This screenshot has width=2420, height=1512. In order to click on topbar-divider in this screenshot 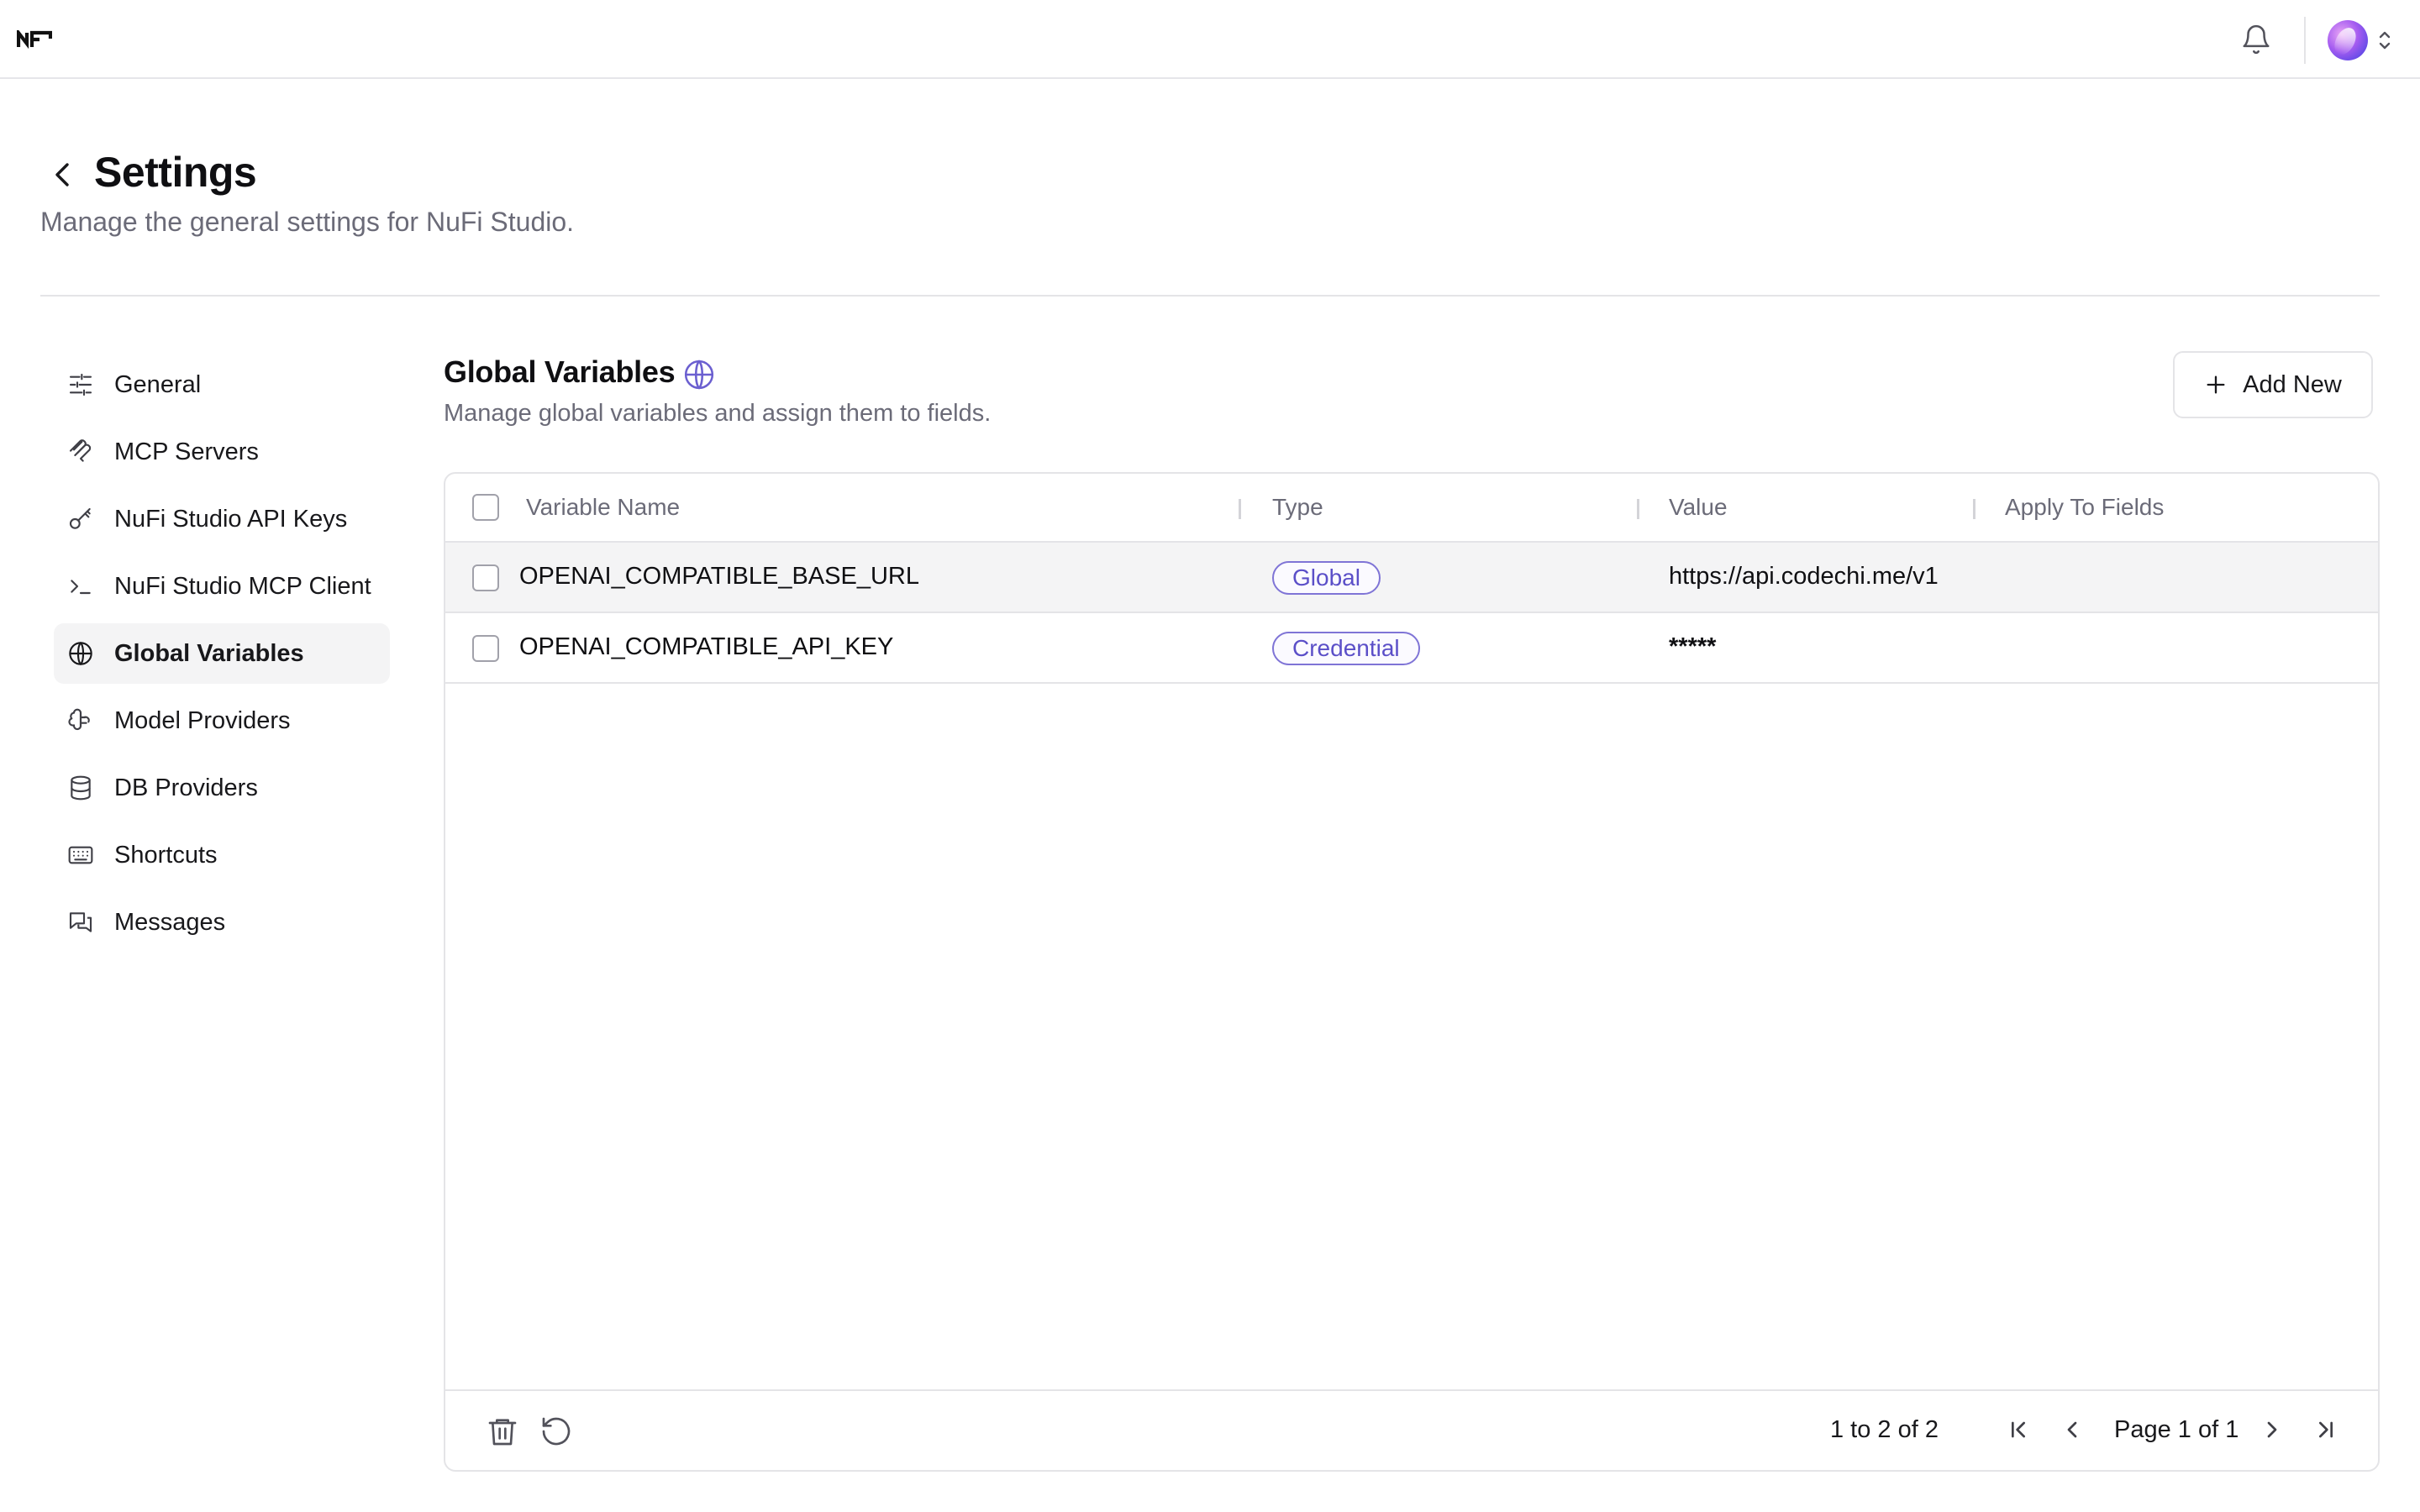, I will do `click(2305, 40)`.